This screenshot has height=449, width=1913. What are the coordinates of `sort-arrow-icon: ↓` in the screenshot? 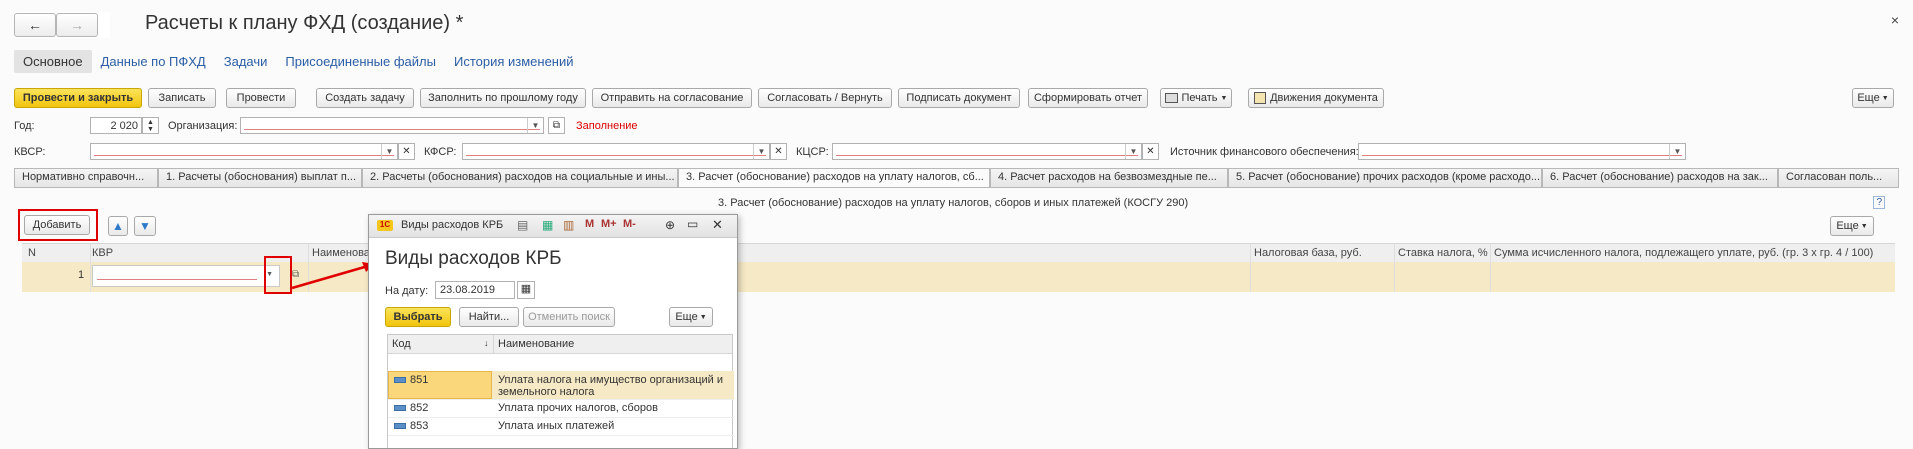 It's located at (486, 343).